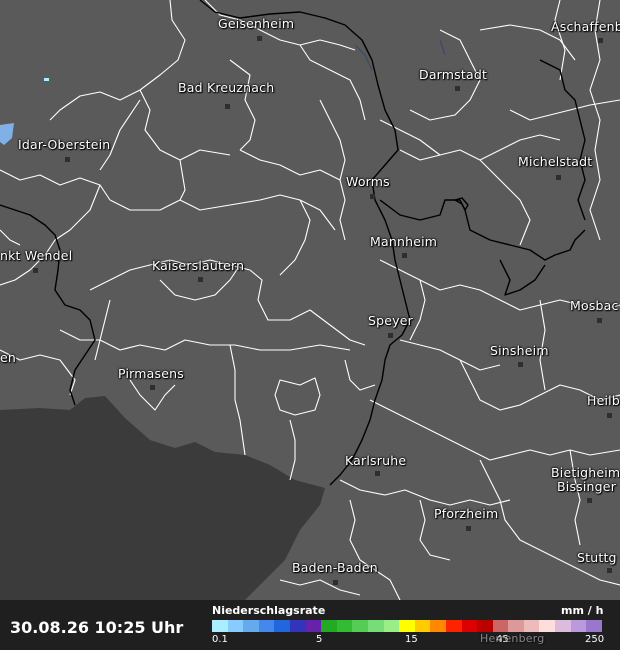  Describe the element at coordinates (404, 241) in the screenshot. I see `city-label-mannheim: Mannheim` at that location.